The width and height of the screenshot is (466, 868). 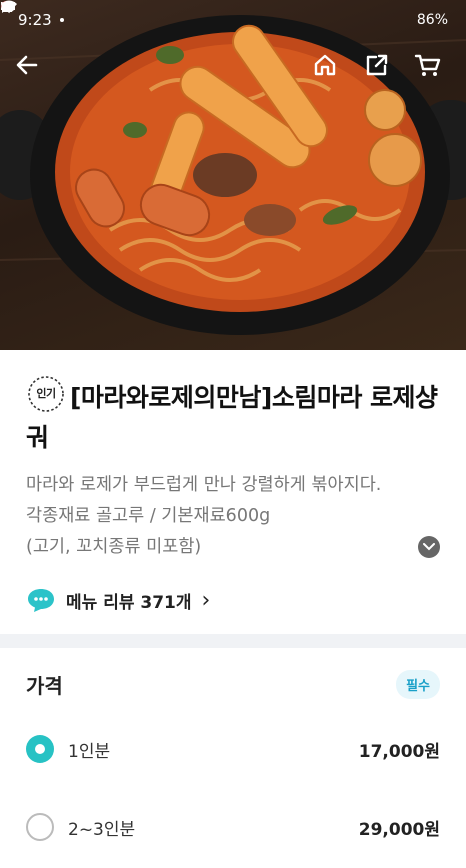 I want to click on product-title-row: 인기 [마라와로제의만남]소림마라 로제샹궈, so click(x=233, y=416).